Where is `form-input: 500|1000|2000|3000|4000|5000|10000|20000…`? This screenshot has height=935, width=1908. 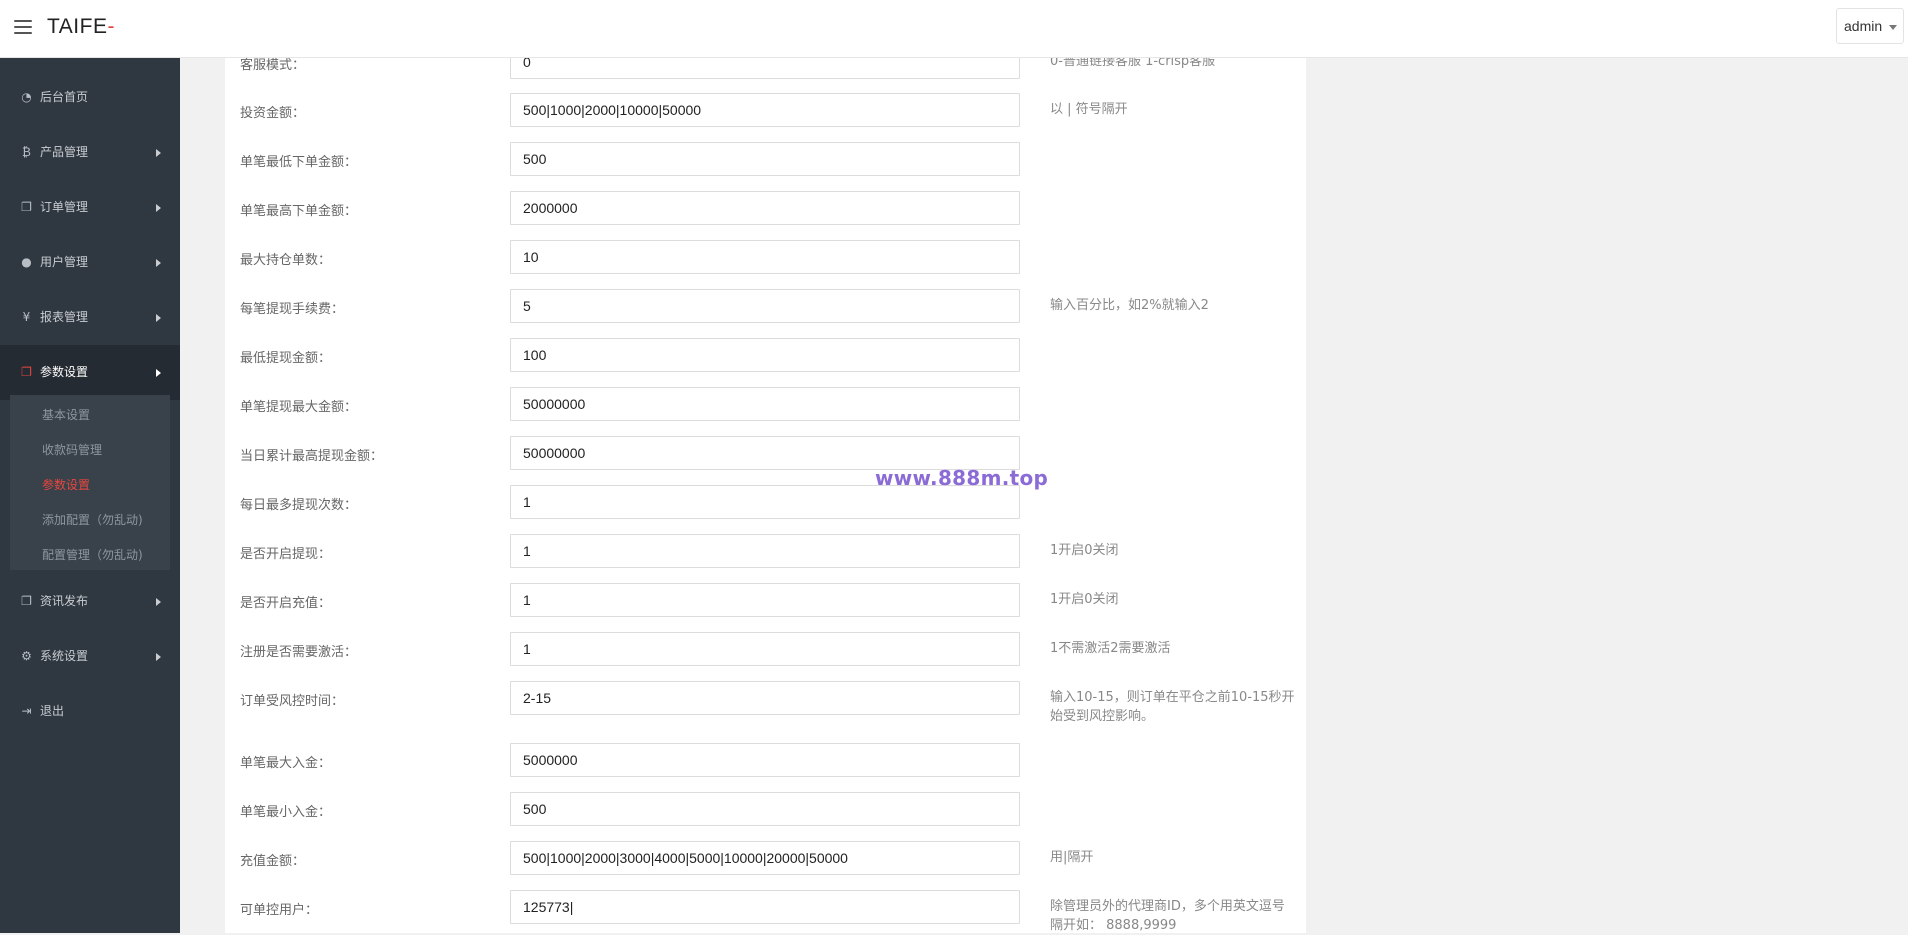
form-input: 500|1000|2000|3000|4000|5000|10000|20000… is located at coordinates (765, 858).